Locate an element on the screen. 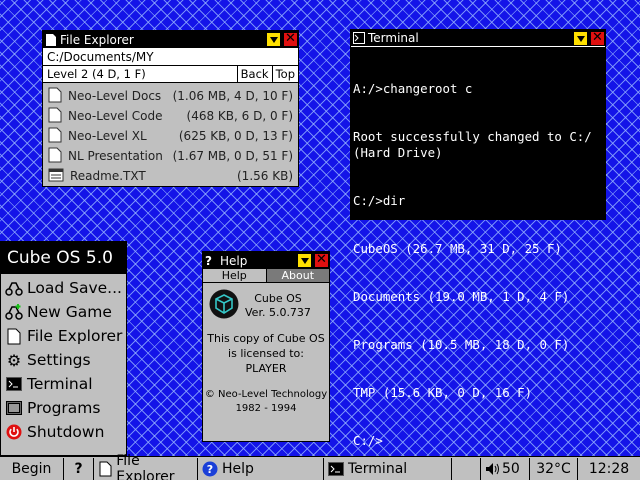 This screenshot has width=640, height=480. menu-item-settings: ⚙ Settings is located at coordinates (63, 360).